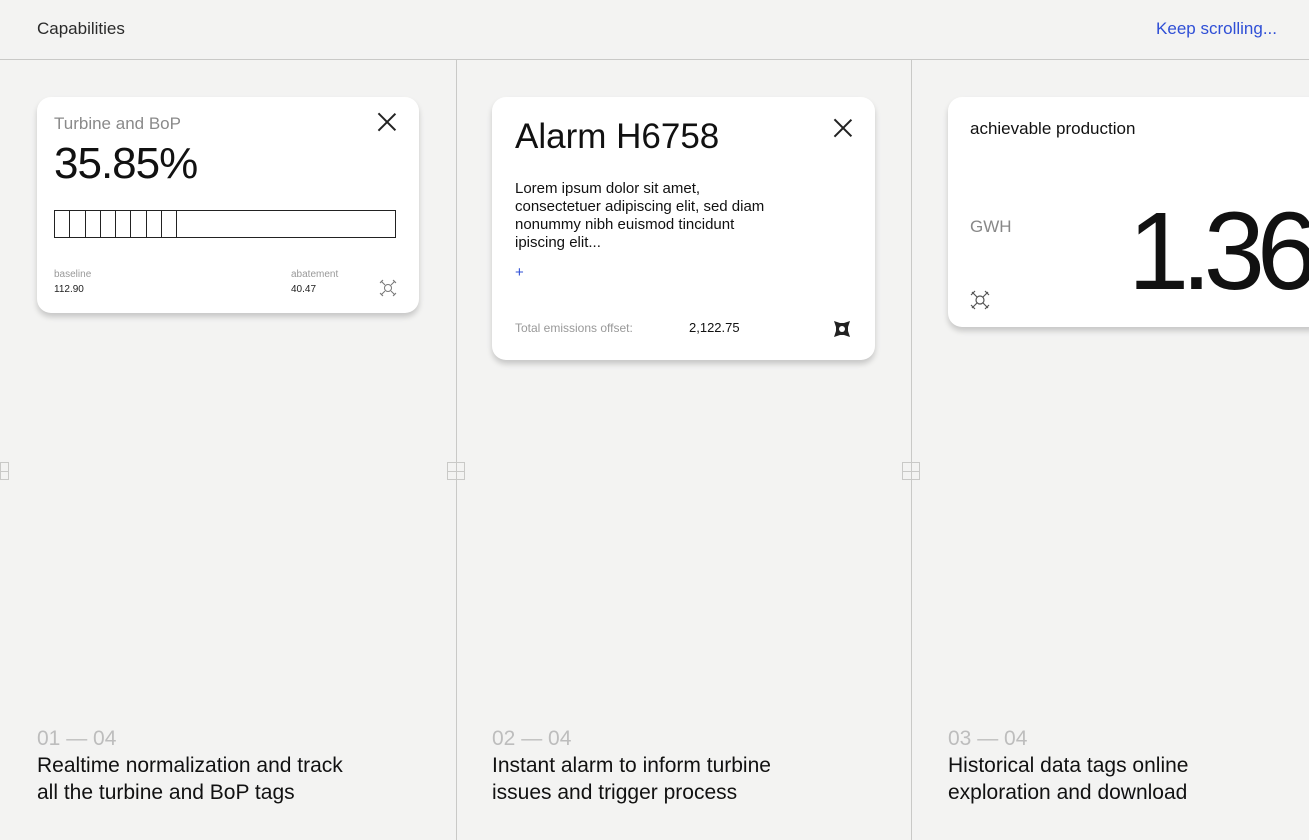 The height and width of the screenshot is (840, 1309). What do you see at coordinates (991, 226) in the screenshot?
I see `unit-label: GWH` at bounding box center [991, 226].